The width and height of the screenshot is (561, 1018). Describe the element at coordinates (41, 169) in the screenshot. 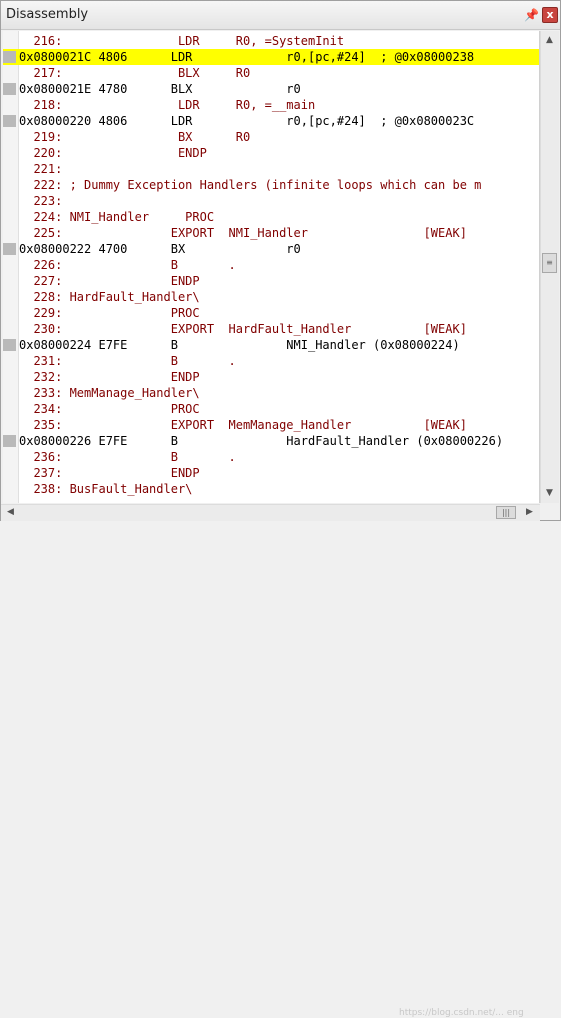

I see `line-text: 221:` at that location.